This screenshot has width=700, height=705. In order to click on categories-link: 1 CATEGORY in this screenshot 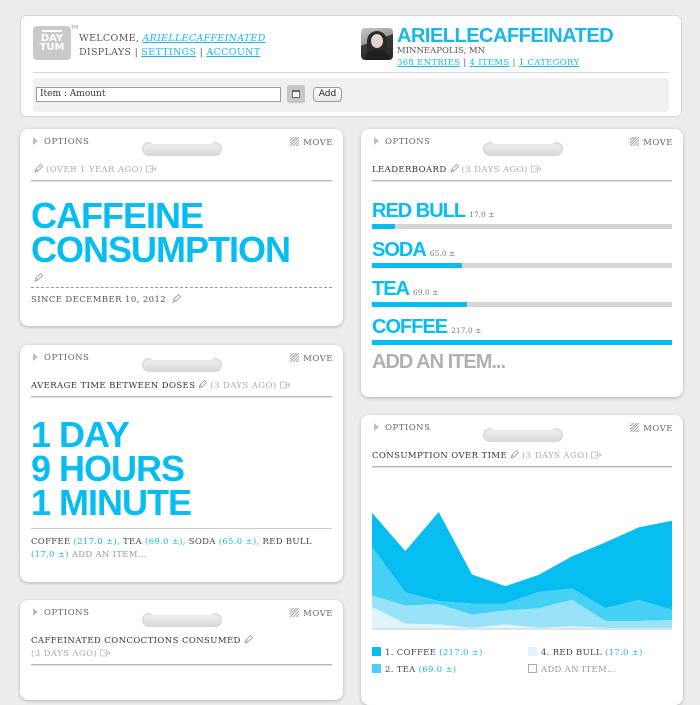, I will do `click(549, 63)`.